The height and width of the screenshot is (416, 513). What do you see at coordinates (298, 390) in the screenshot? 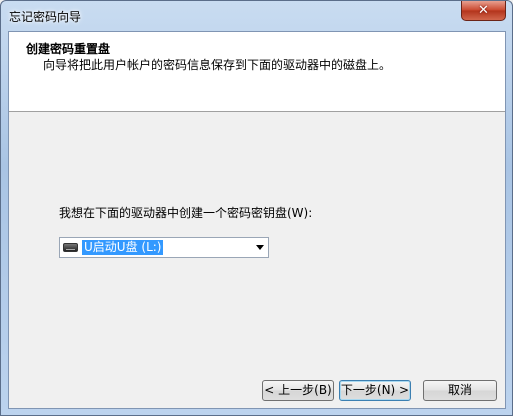
I see `back-button: < 上一步(B)` at bounding box center [298, 390].